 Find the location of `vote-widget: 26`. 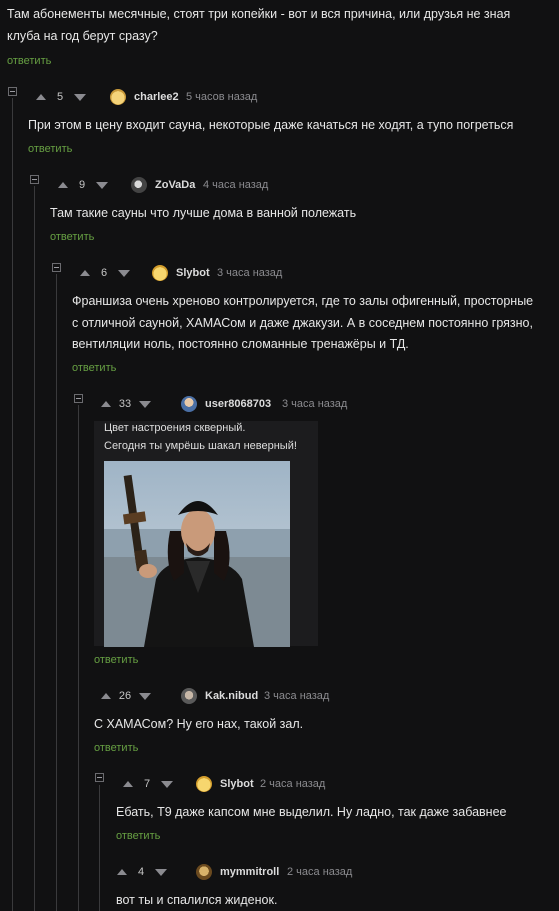

vote-widget: 26 is located at coordinates (126, 696).